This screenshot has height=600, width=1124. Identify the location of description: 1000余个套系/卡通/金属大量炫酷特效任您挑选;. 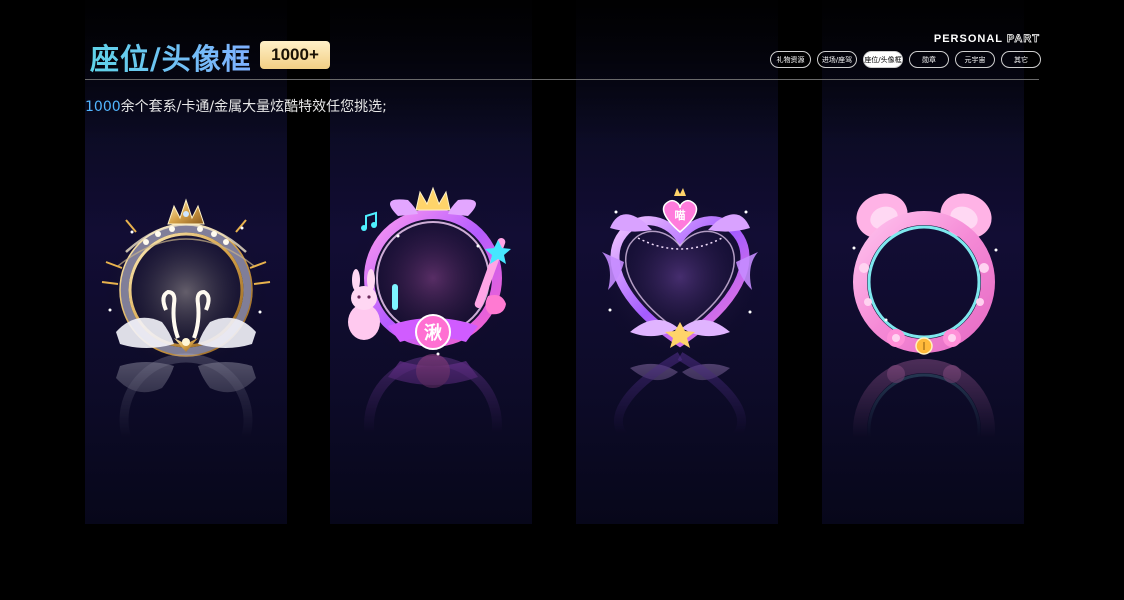
(236, 106).